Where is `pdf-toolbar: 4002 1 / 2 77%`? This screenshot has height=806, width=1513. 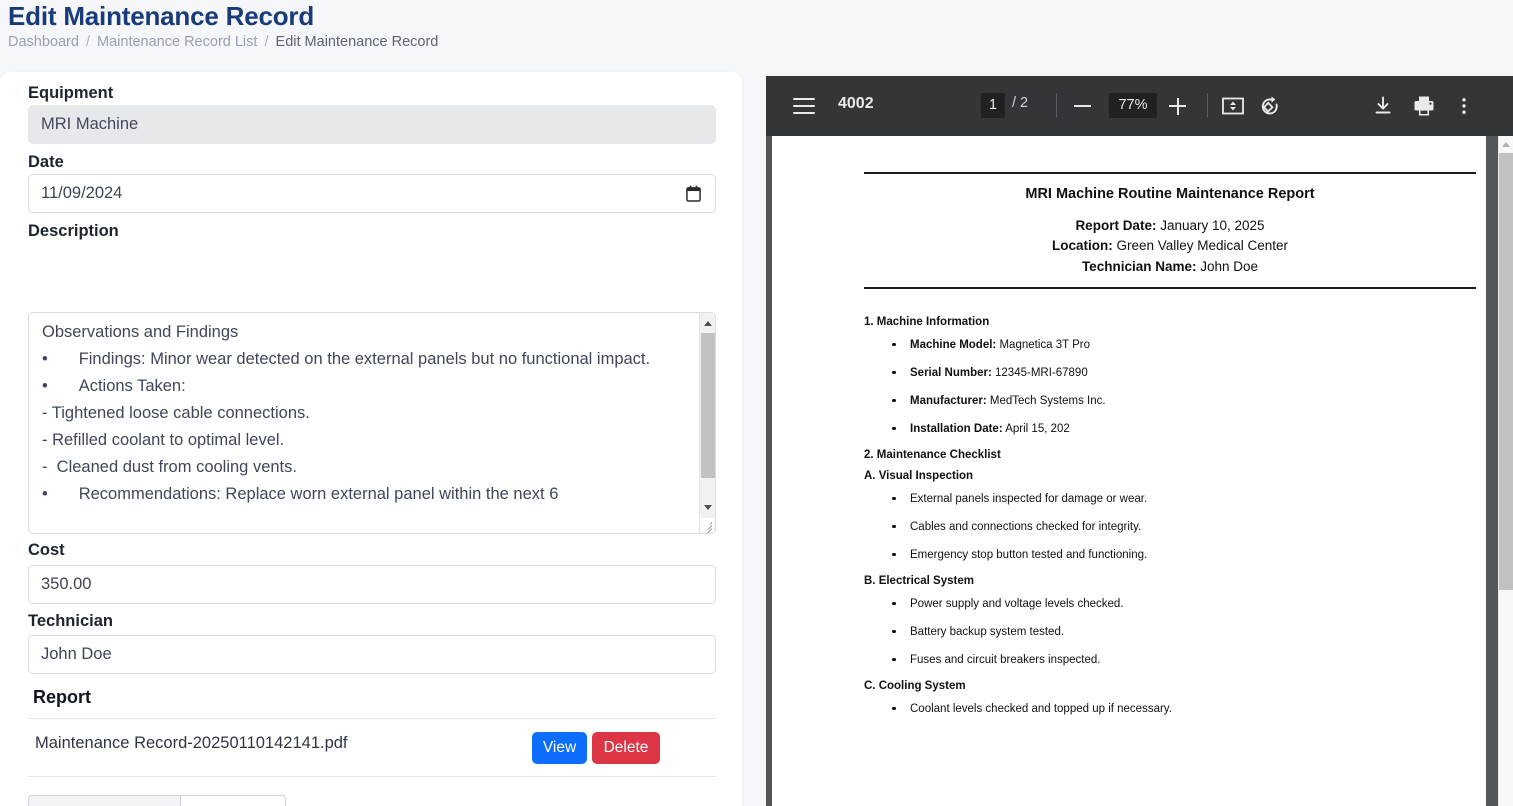
pdf-toolbar: 4002 1 / 2 77% is located at coordinates (1139, 106).